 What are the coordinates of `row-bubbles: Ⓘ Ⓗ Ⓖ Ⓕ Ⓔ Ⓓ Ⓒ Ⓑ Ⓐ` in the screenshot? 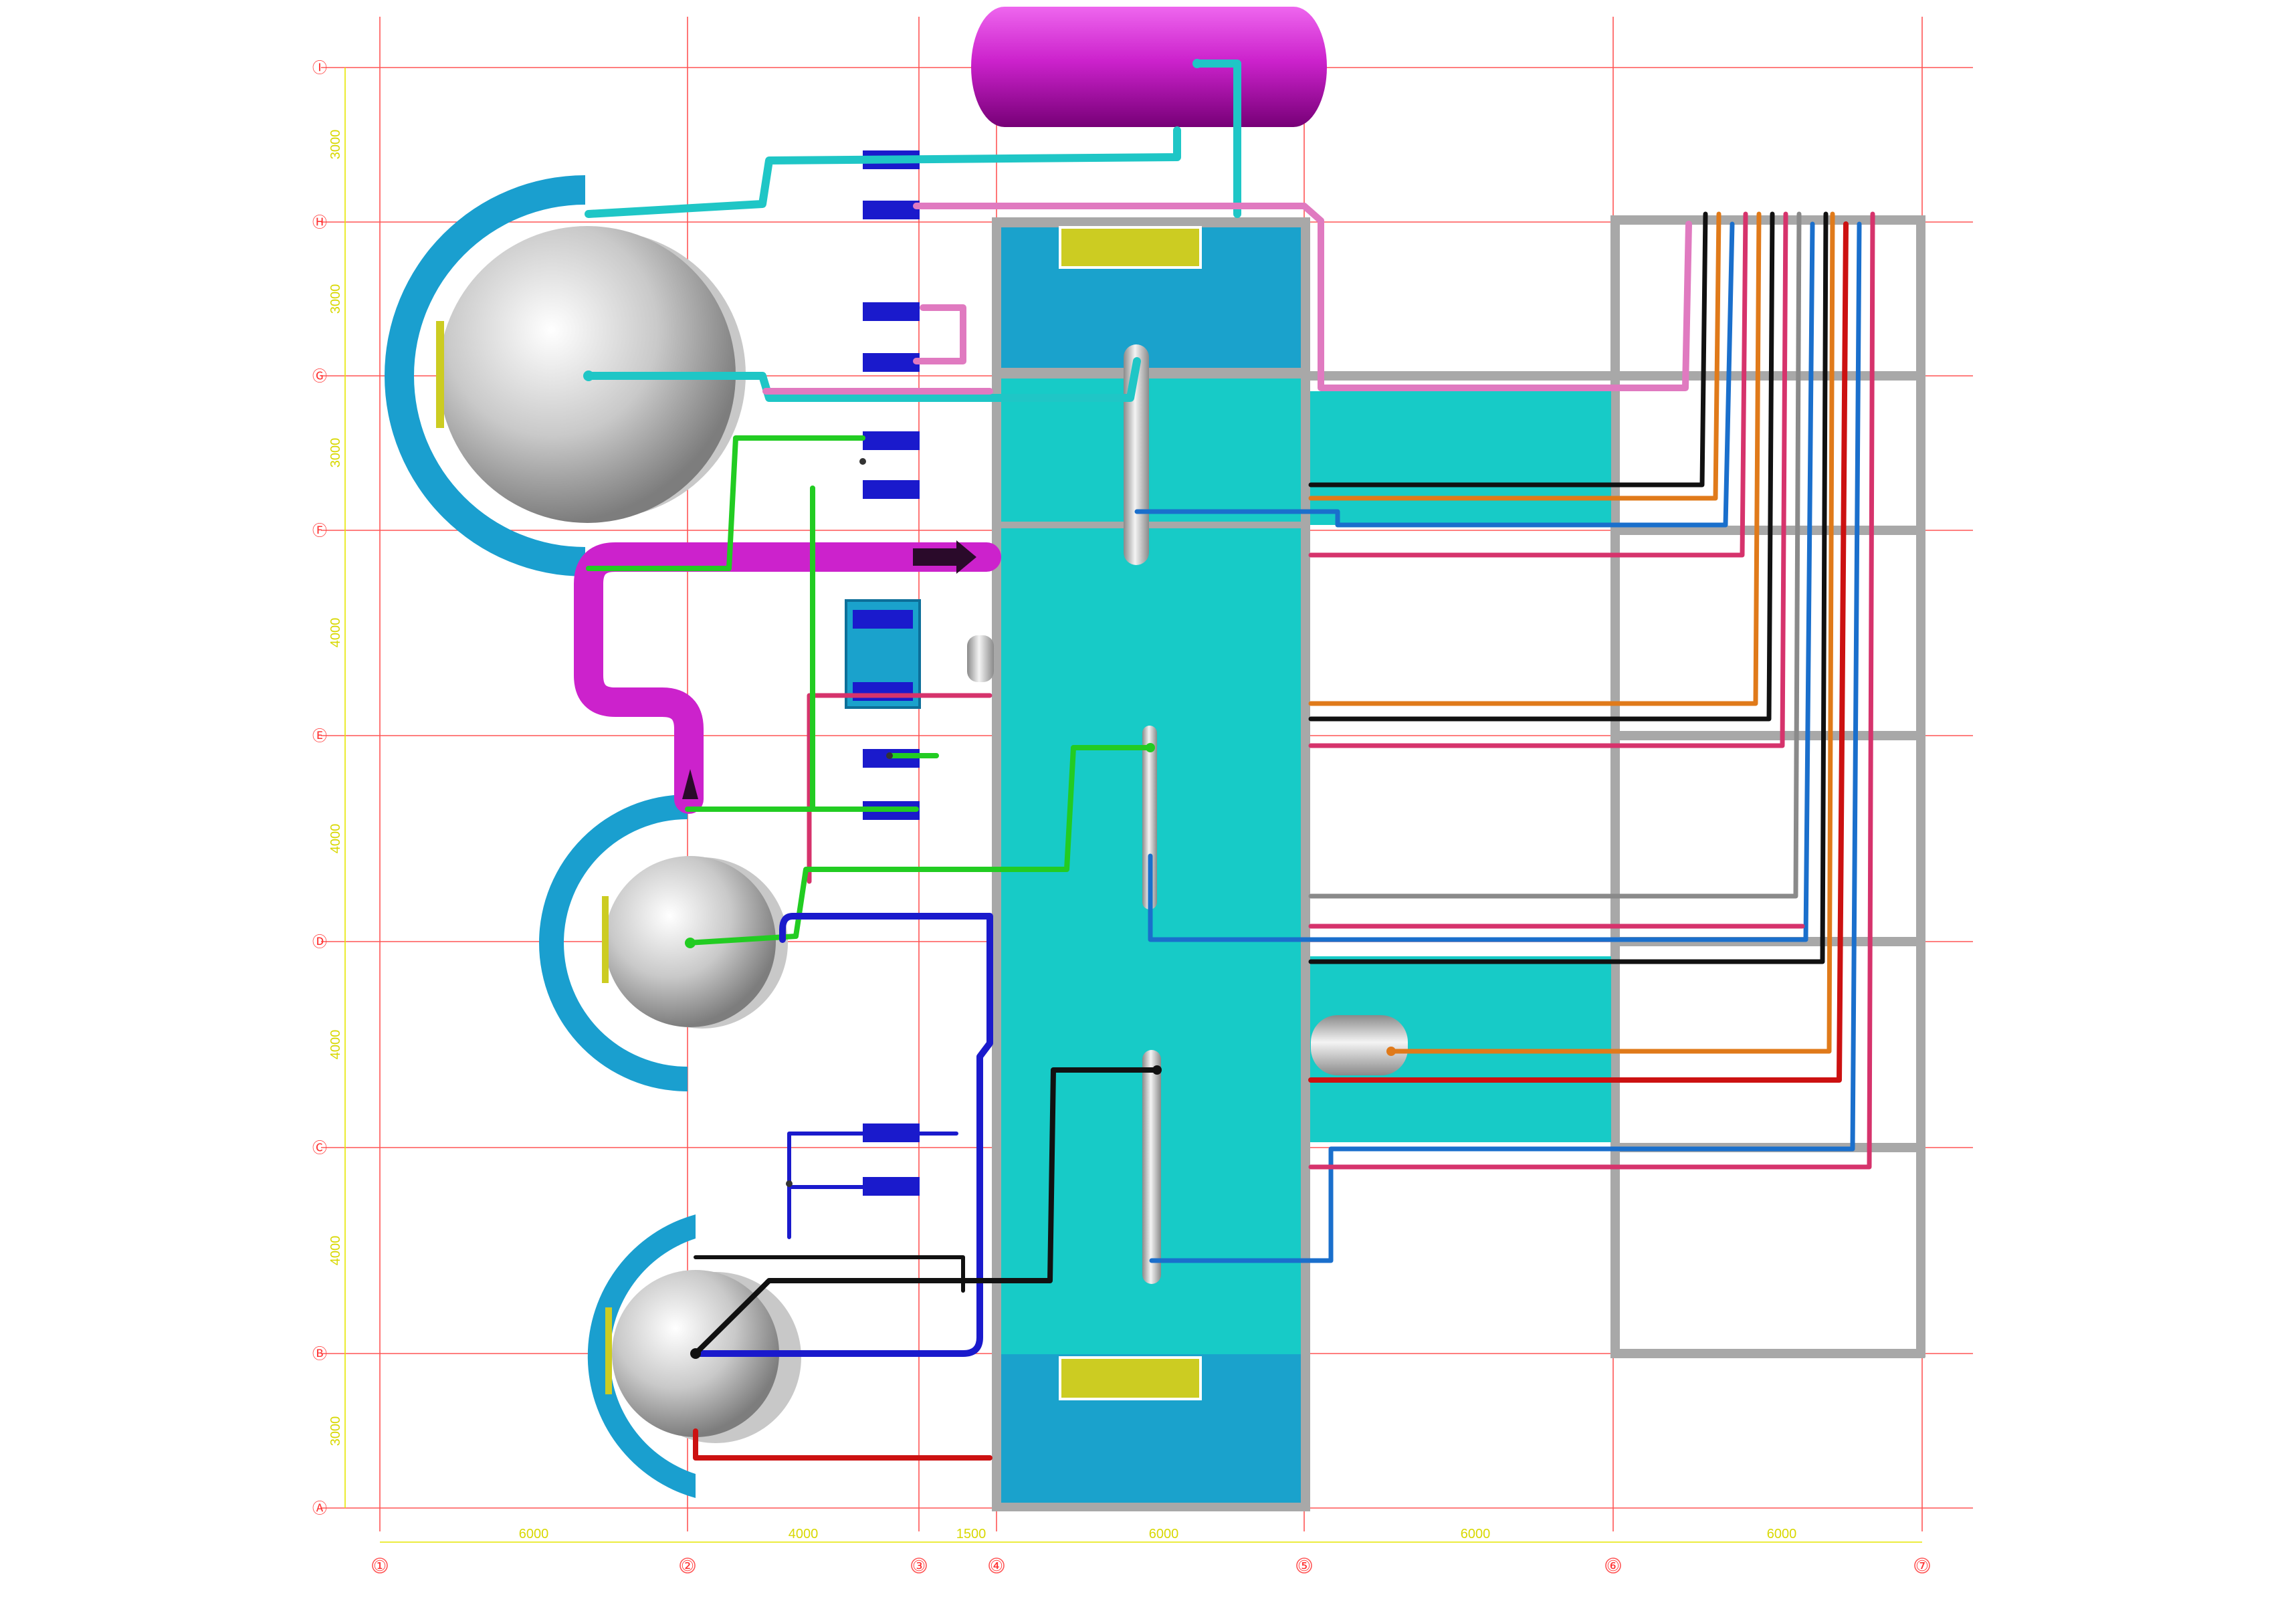 It's located at (320, 788).